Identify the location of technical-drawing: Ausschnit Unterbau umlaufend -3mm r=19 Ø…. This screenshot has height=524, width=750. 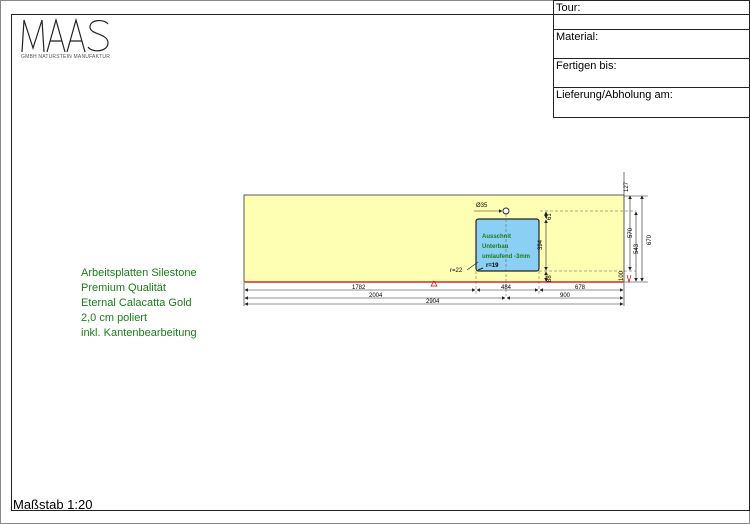
(448, 239).